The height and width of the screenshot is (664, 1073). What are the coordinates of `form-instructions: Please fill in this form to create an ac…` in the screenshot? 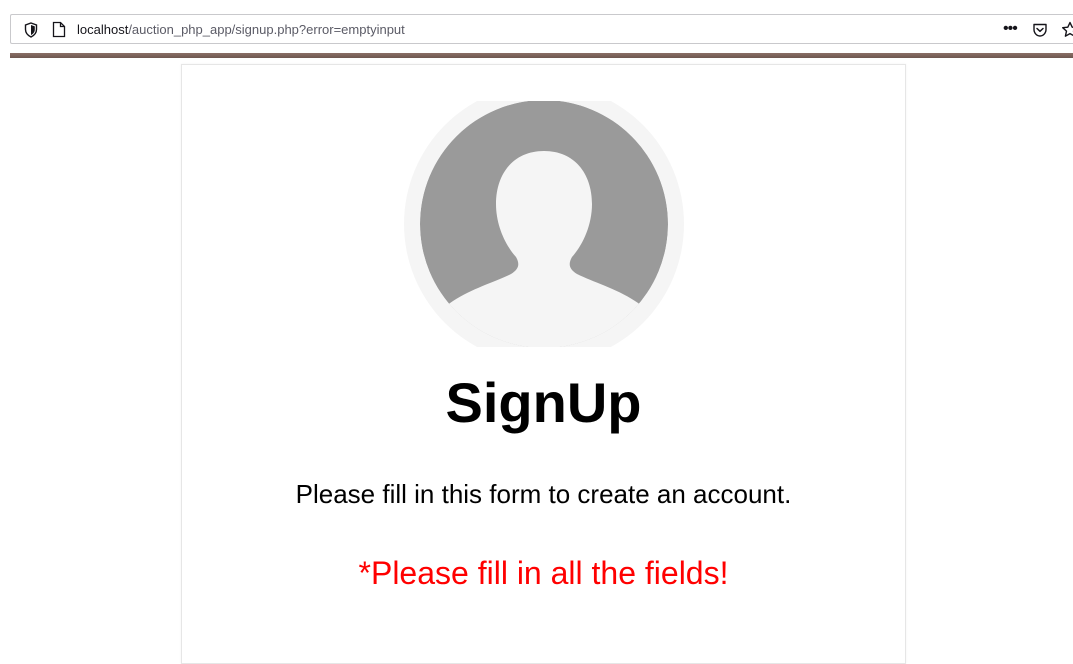 It's located at (543, 494).